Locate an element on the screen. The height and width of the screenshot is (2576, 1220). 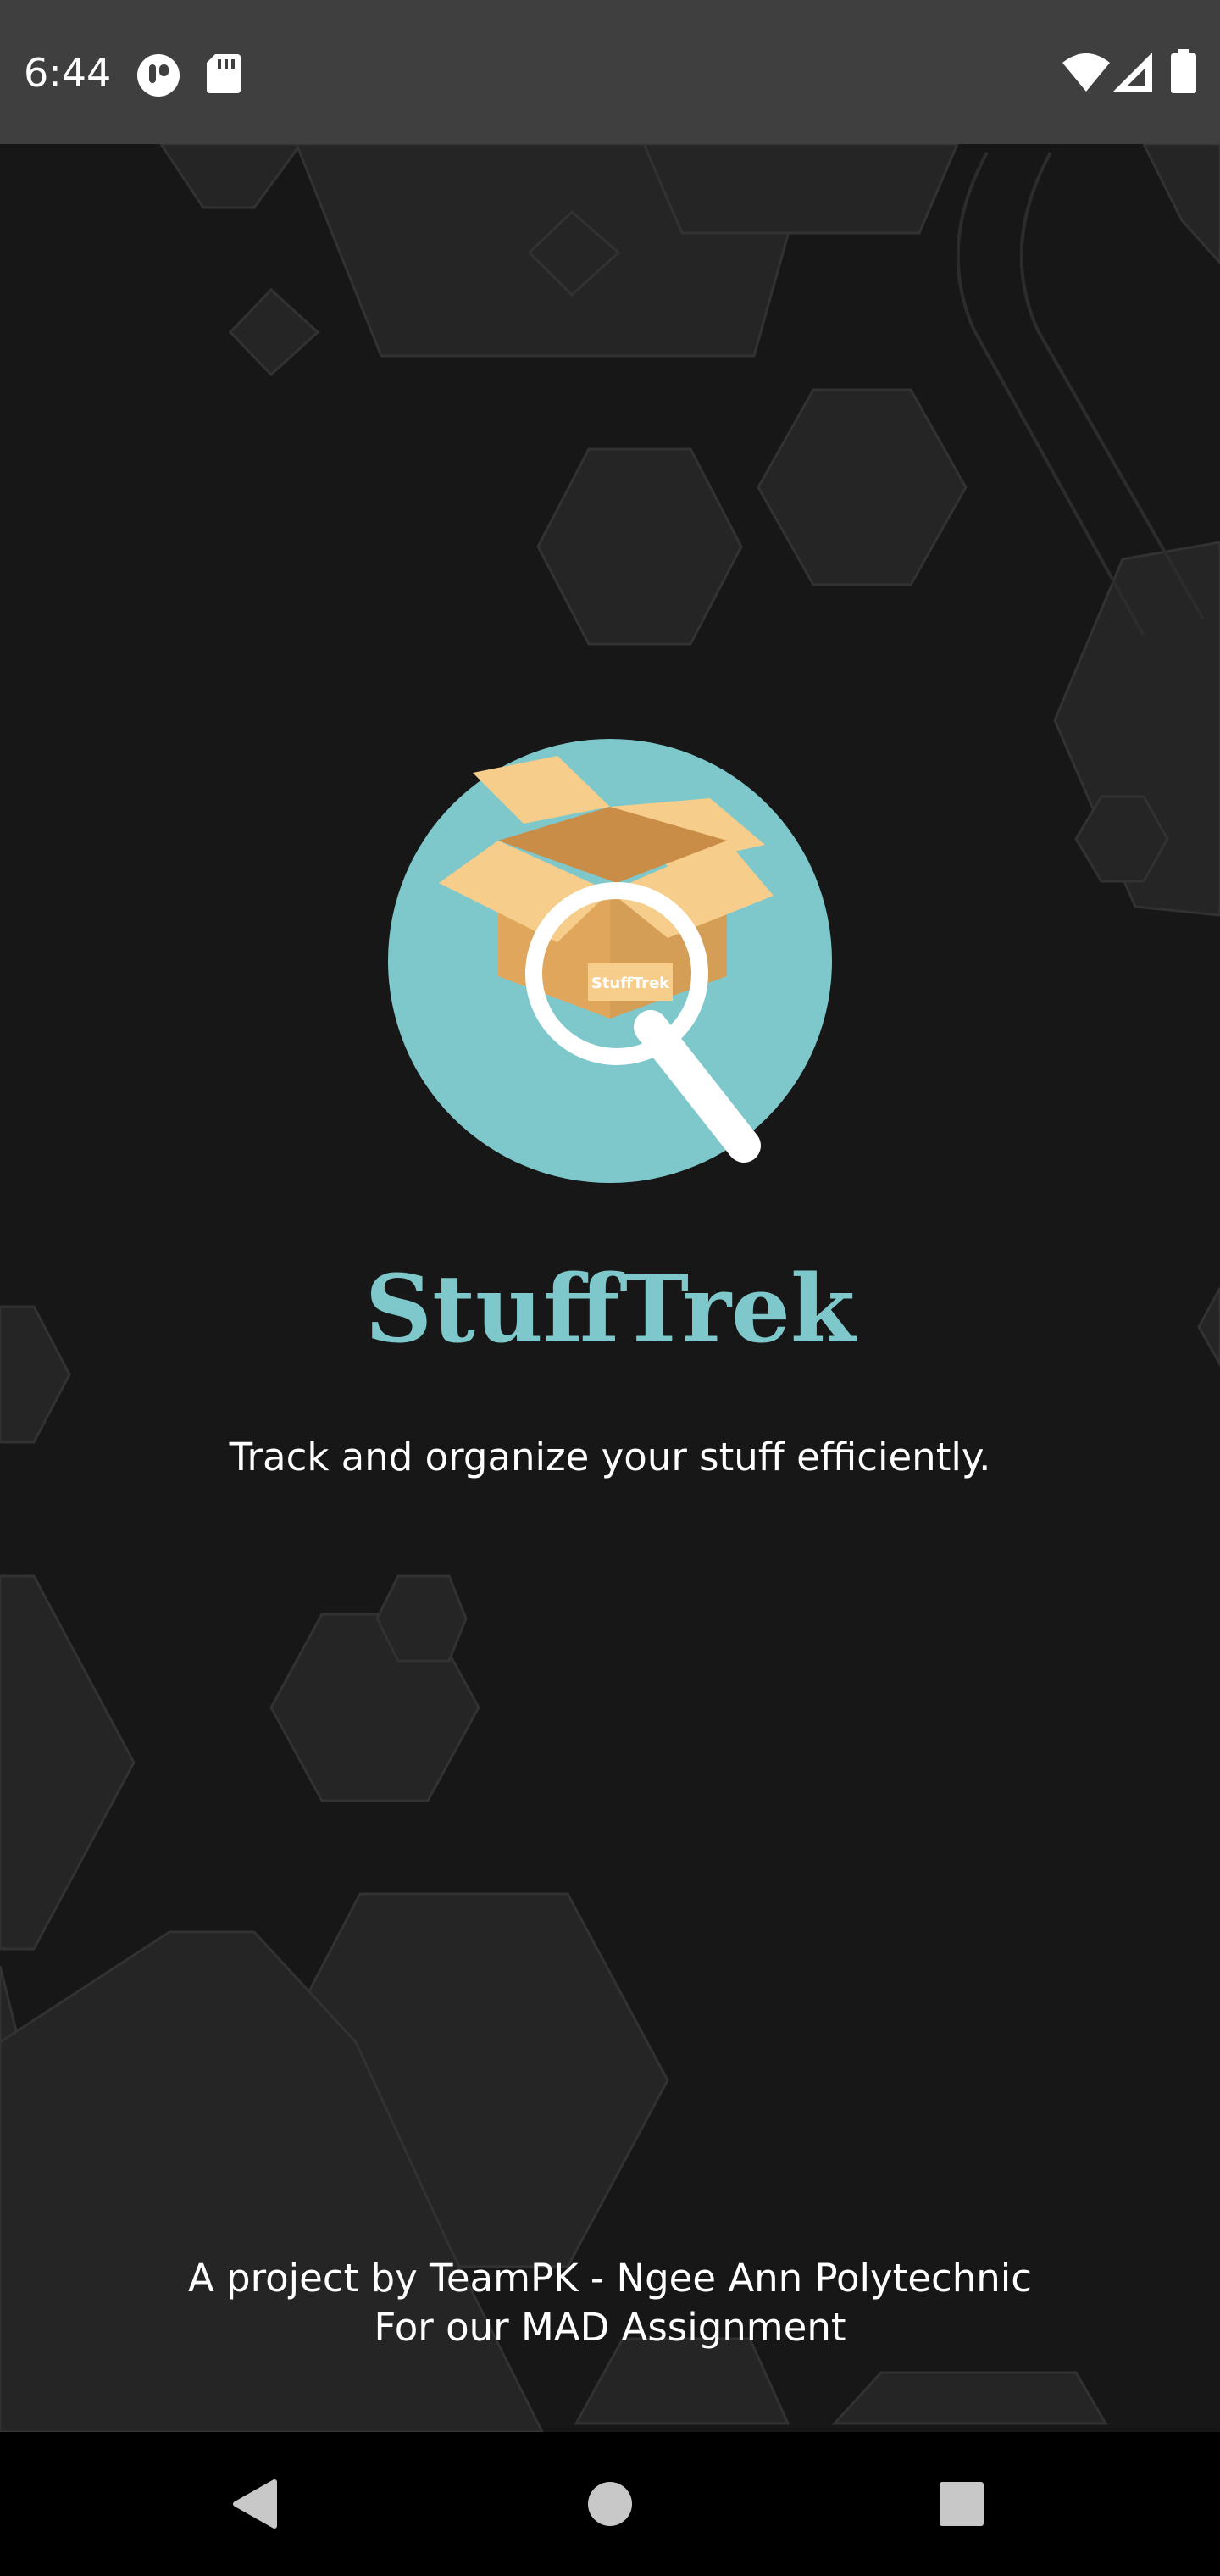
credit-line-2: For our MAD Assignment is located at coordinates (610, 2327).